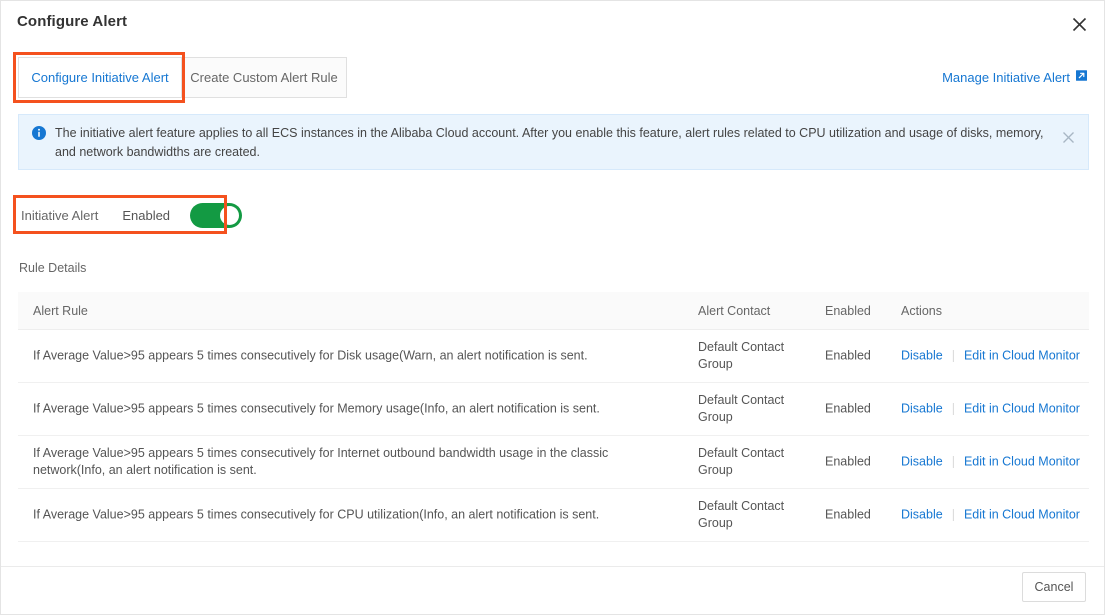  I want to click on tab-create-custom-alert-rule: Create Custom Alert Rule, so click(264, 77).